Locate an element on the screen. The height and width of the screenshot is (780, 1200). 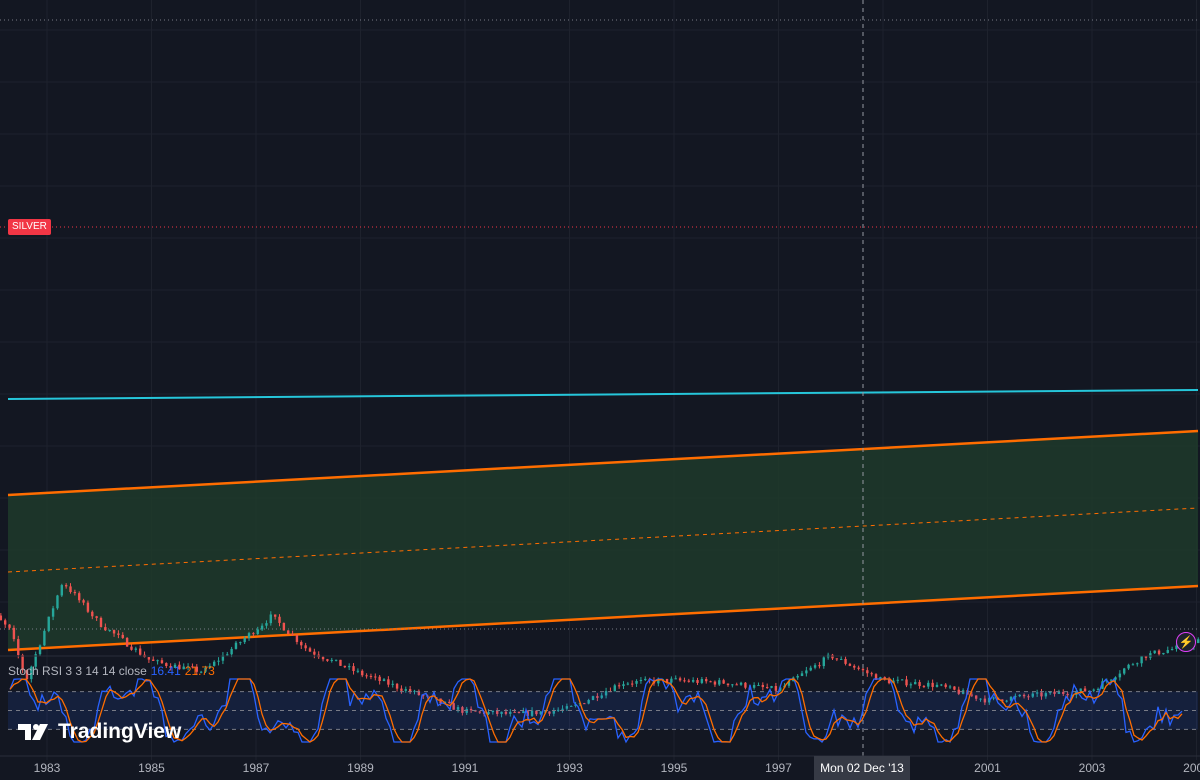
oscillator-legend: Stoch RSI 3 3 14 14 close 16.41 21.73 is located at coordinates (111, 671).